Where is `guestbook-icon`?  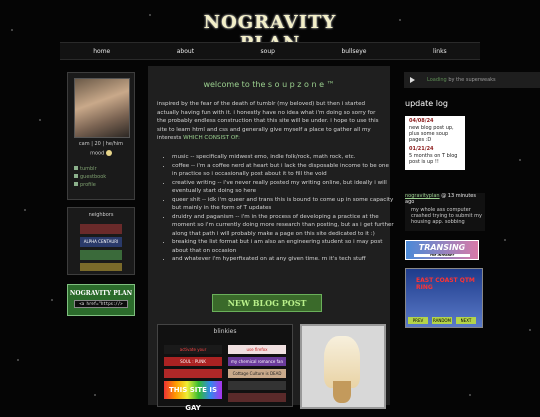 guestbook-icon is located at coordinates (76, 176).